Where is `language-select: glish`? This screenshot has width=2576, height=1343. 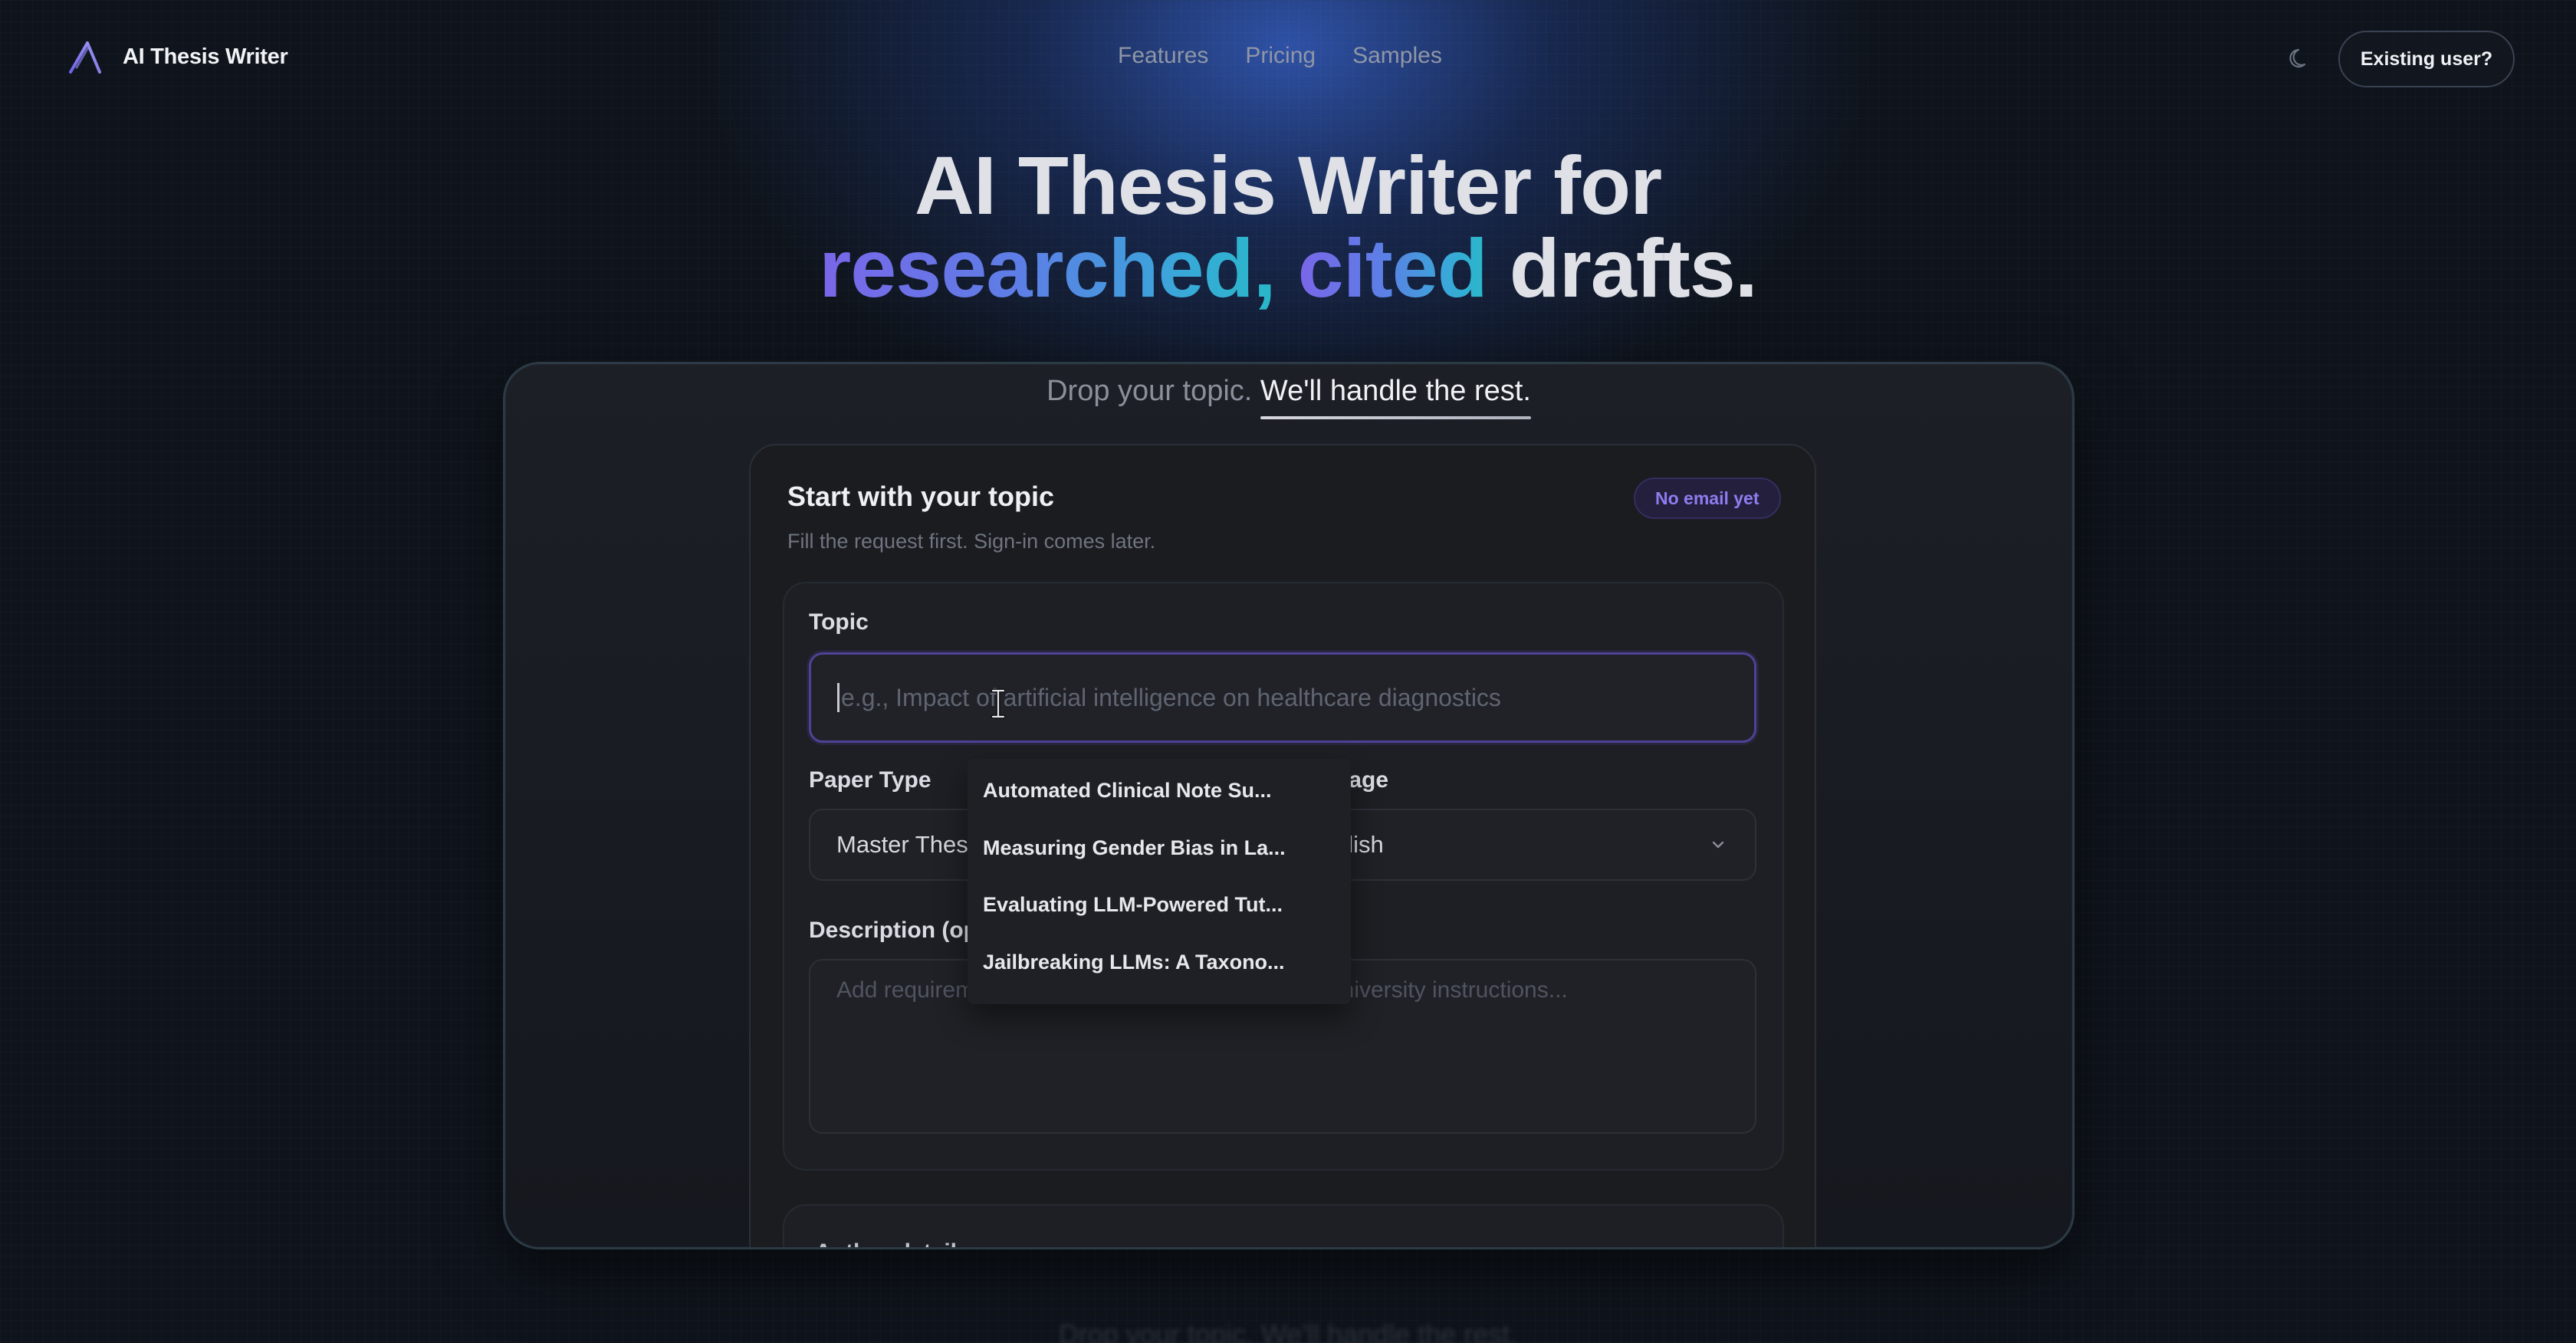 language-select: glish is located at coordinates (1526, 845).